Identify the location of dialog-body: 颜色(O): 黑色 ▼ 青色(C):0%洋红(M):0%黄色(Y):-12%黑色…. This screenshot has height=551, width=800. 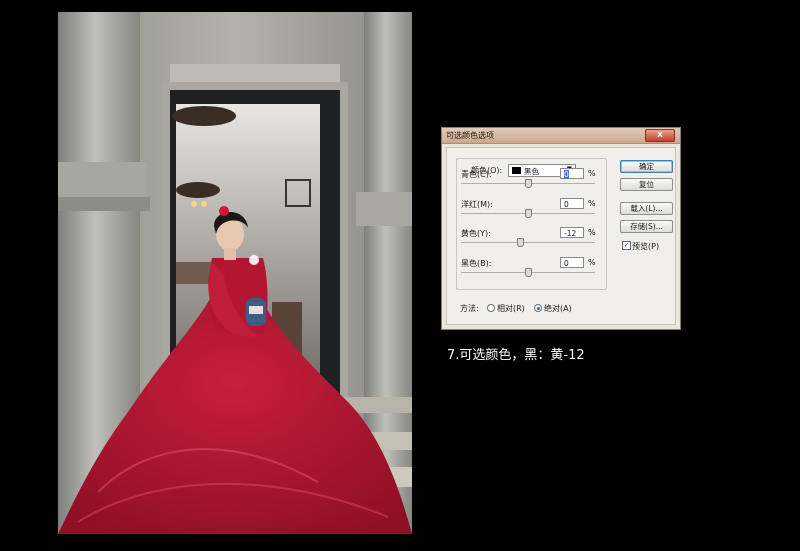
(561, 236).